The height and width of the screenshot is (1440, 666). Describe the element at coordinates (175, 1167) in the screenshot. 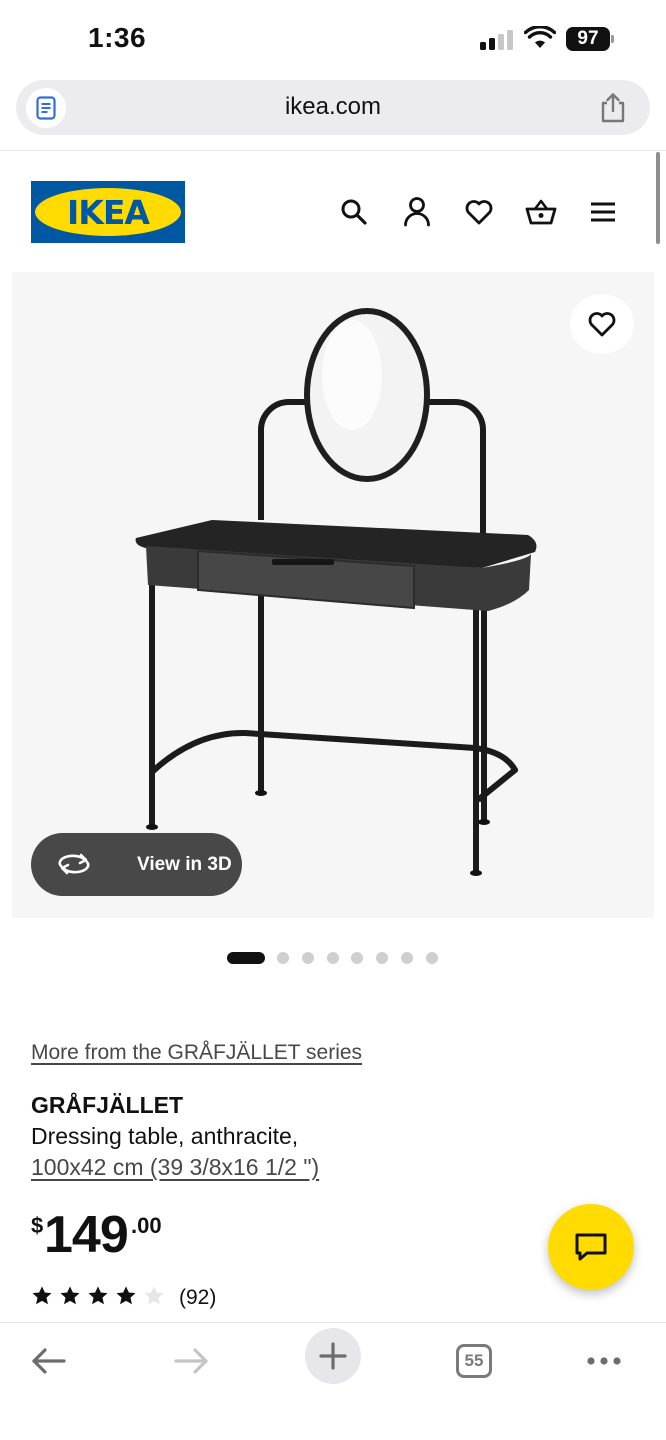

I see `product-size-link: 100x42 cm (39 3/8x16 1/2 ")` at that location.